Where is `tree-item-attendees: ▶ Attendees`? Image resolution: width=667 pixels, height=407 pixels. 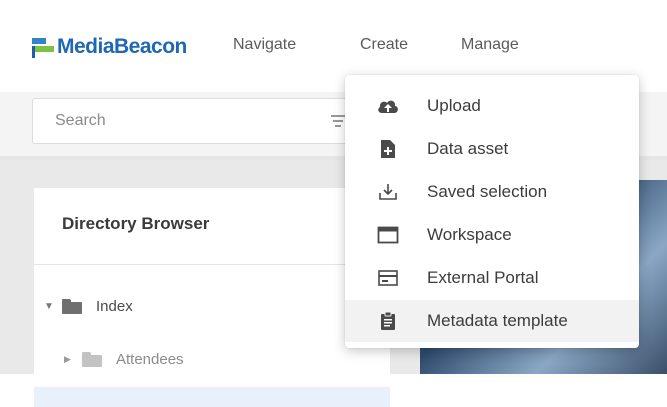
tree-item-attendees: ▶ Attendees is located at coordinates (124, 359).